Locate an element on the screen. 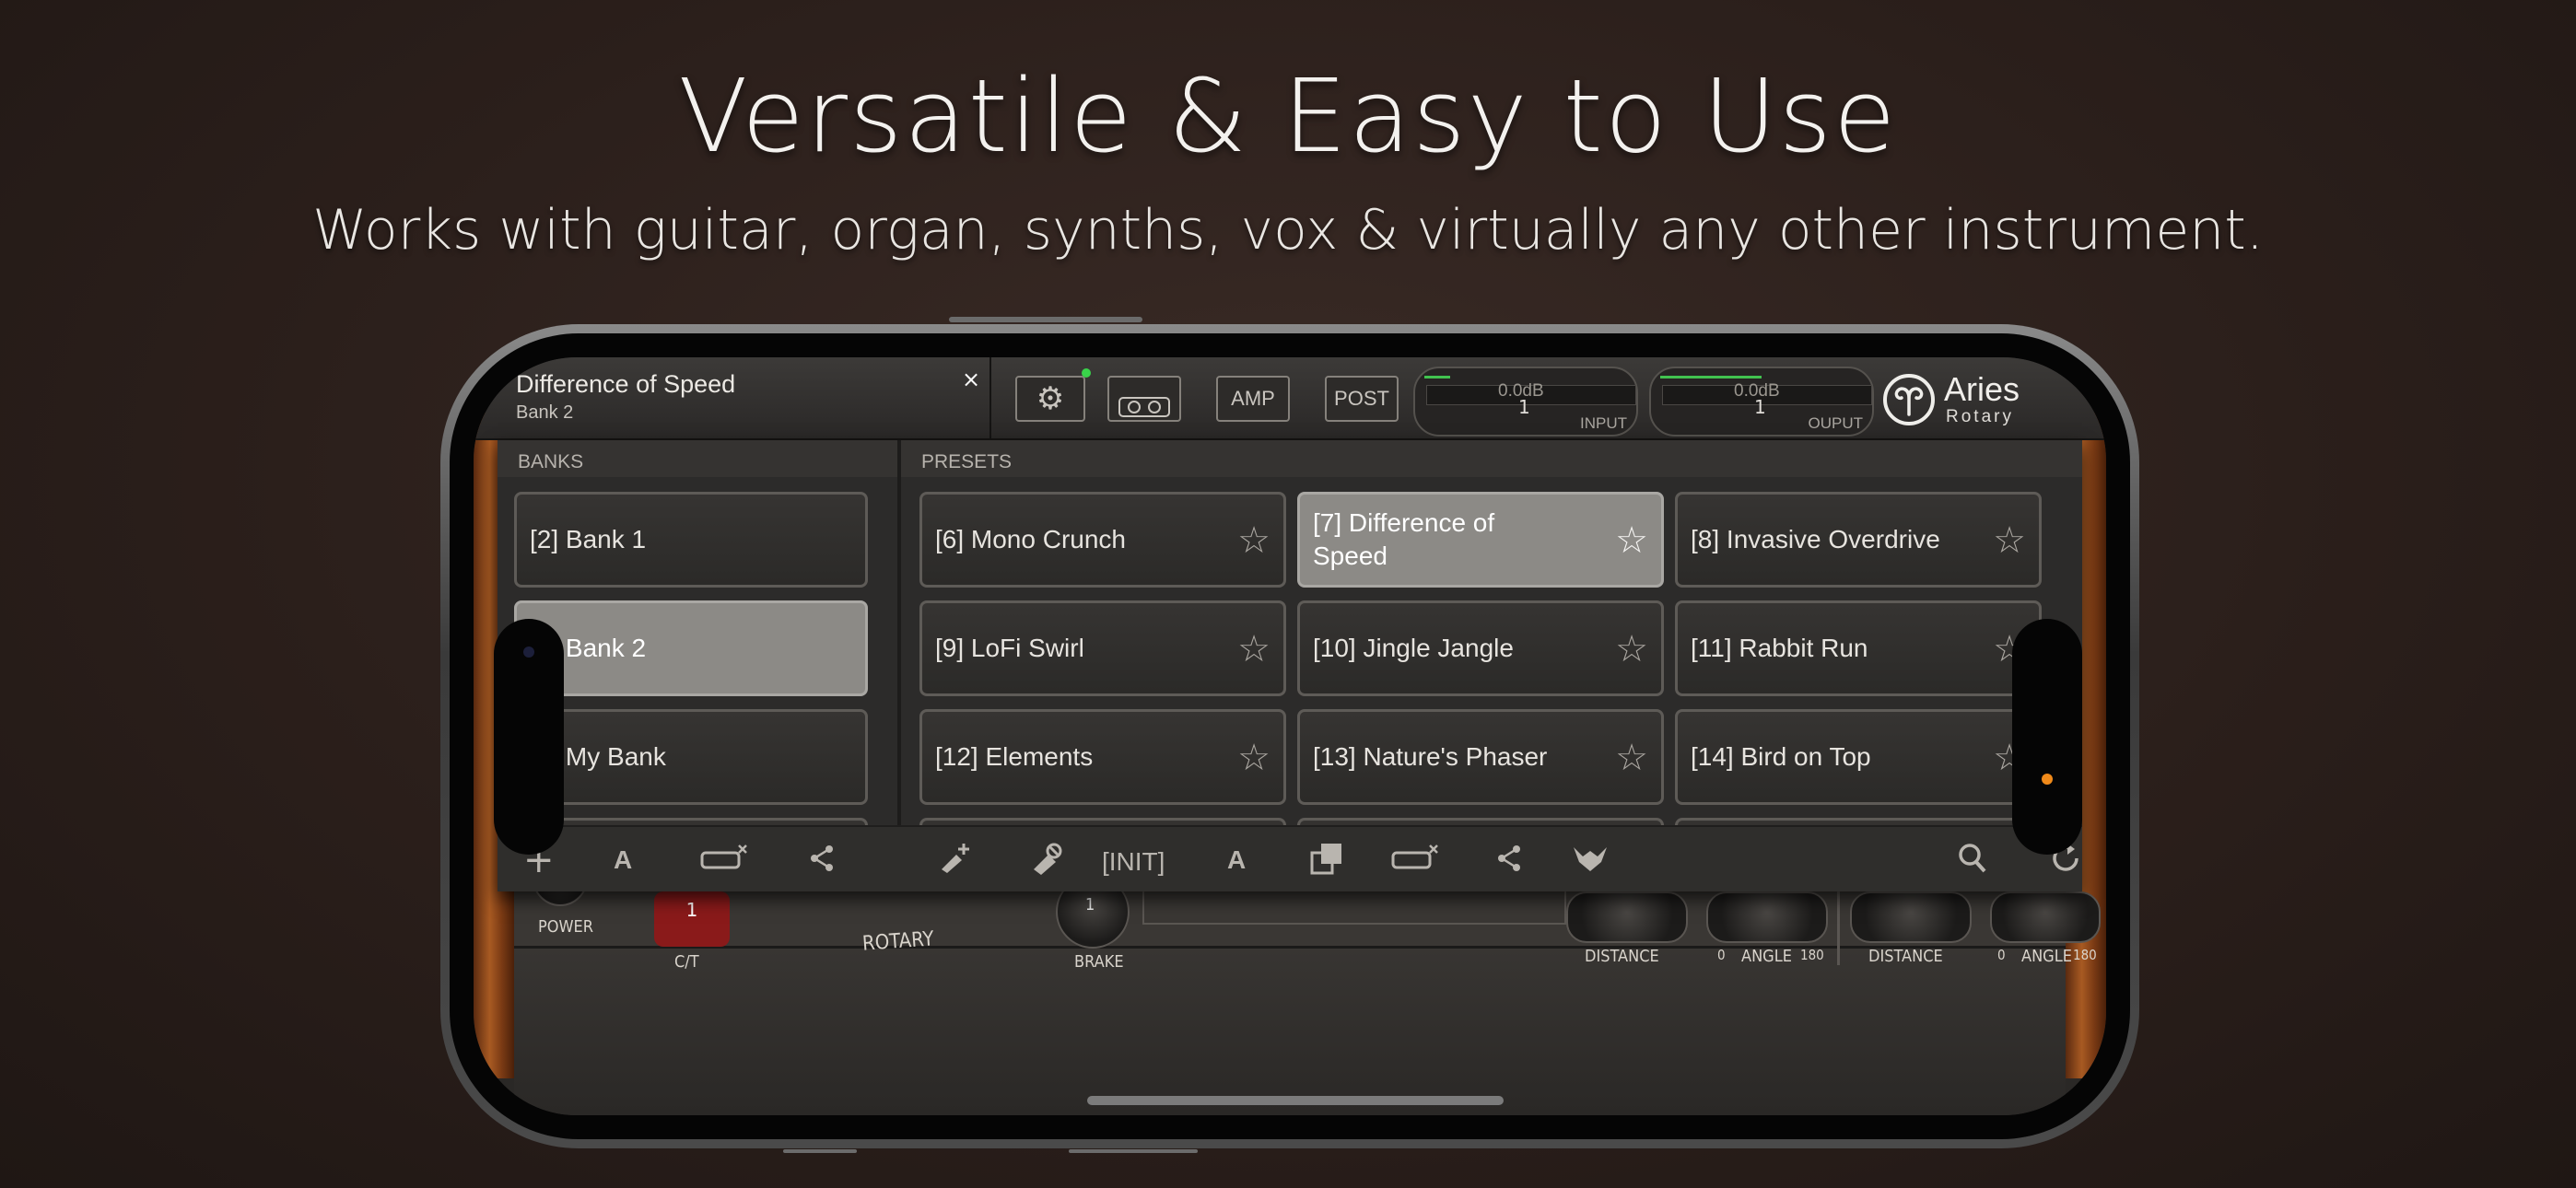 Image resolution: width=2576 pixels, height=1188 pixels. sensor-indicator is located at coordinates (2047, 779).